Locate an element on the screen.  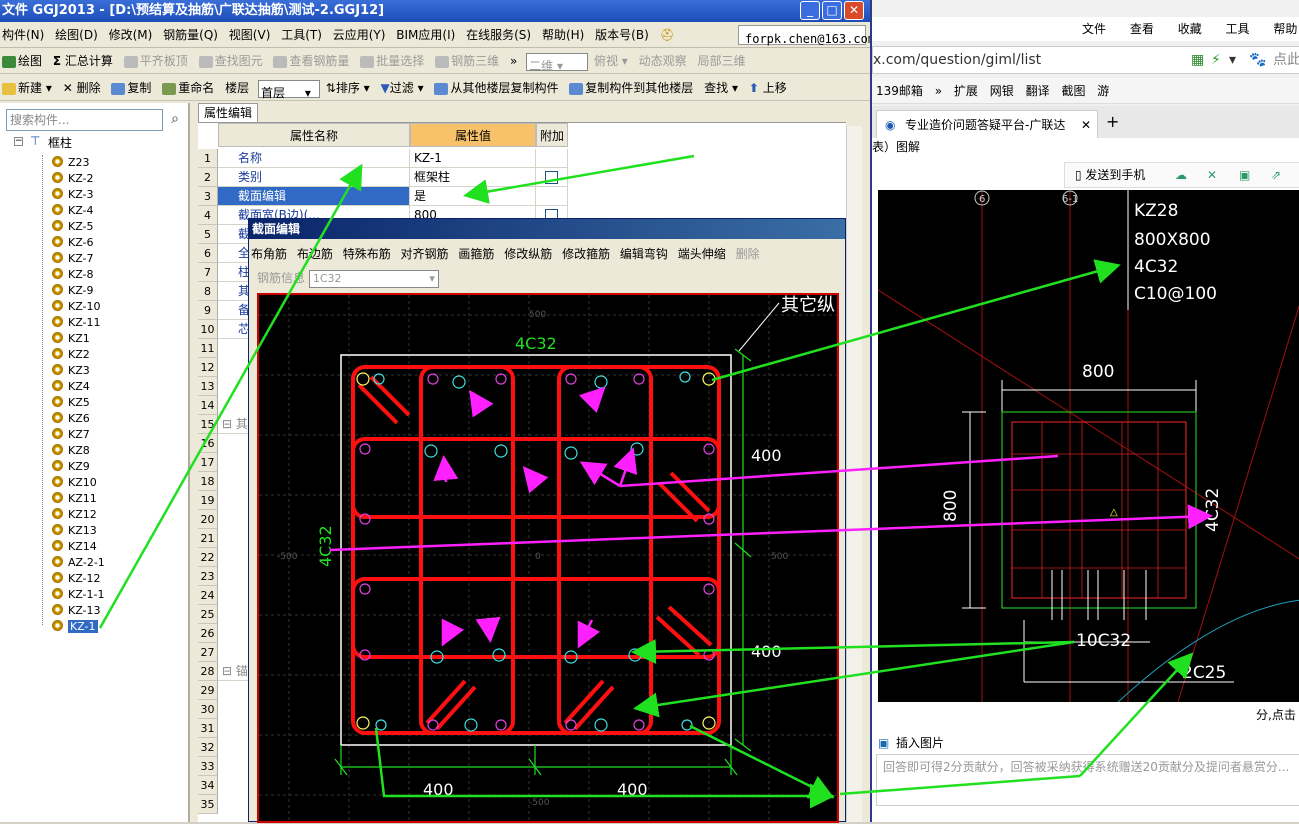
row-number: 30 is located at coordinates (208, 709).